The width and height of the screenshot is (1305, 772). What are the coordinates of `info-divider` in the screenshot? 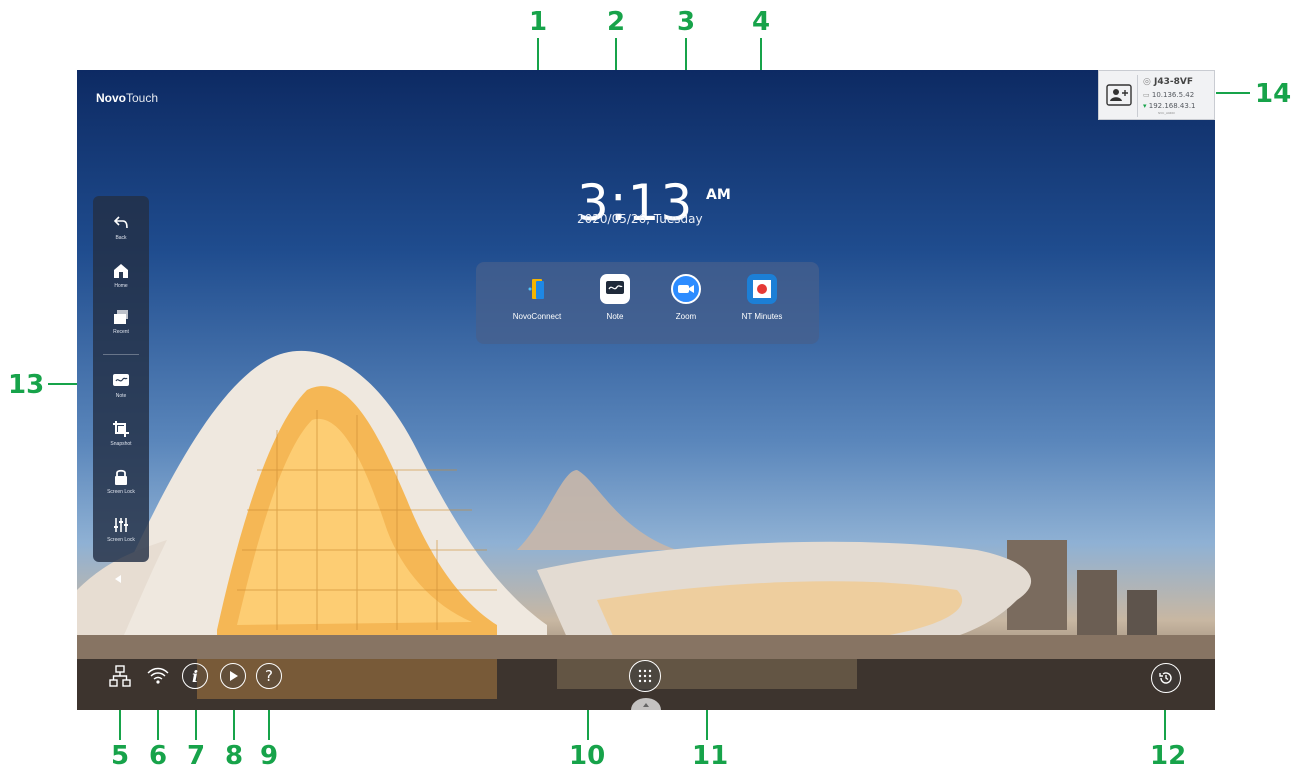 It's located at (1137, 96).